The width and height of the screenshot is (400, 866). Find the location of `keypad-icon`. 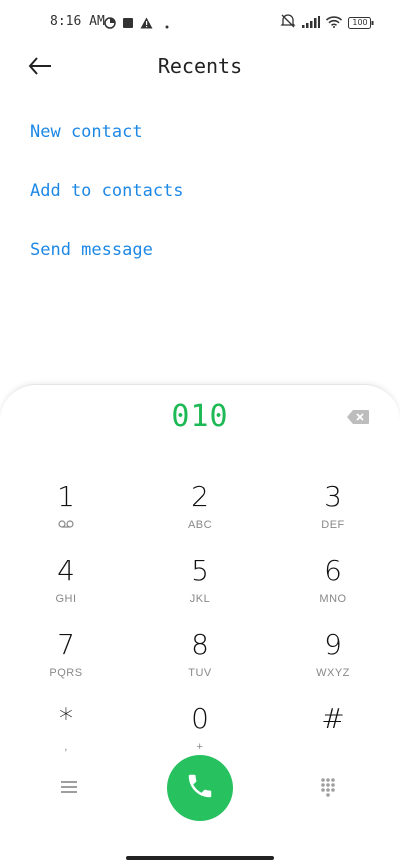

keypad-icon is located at coordinates (328, 789).